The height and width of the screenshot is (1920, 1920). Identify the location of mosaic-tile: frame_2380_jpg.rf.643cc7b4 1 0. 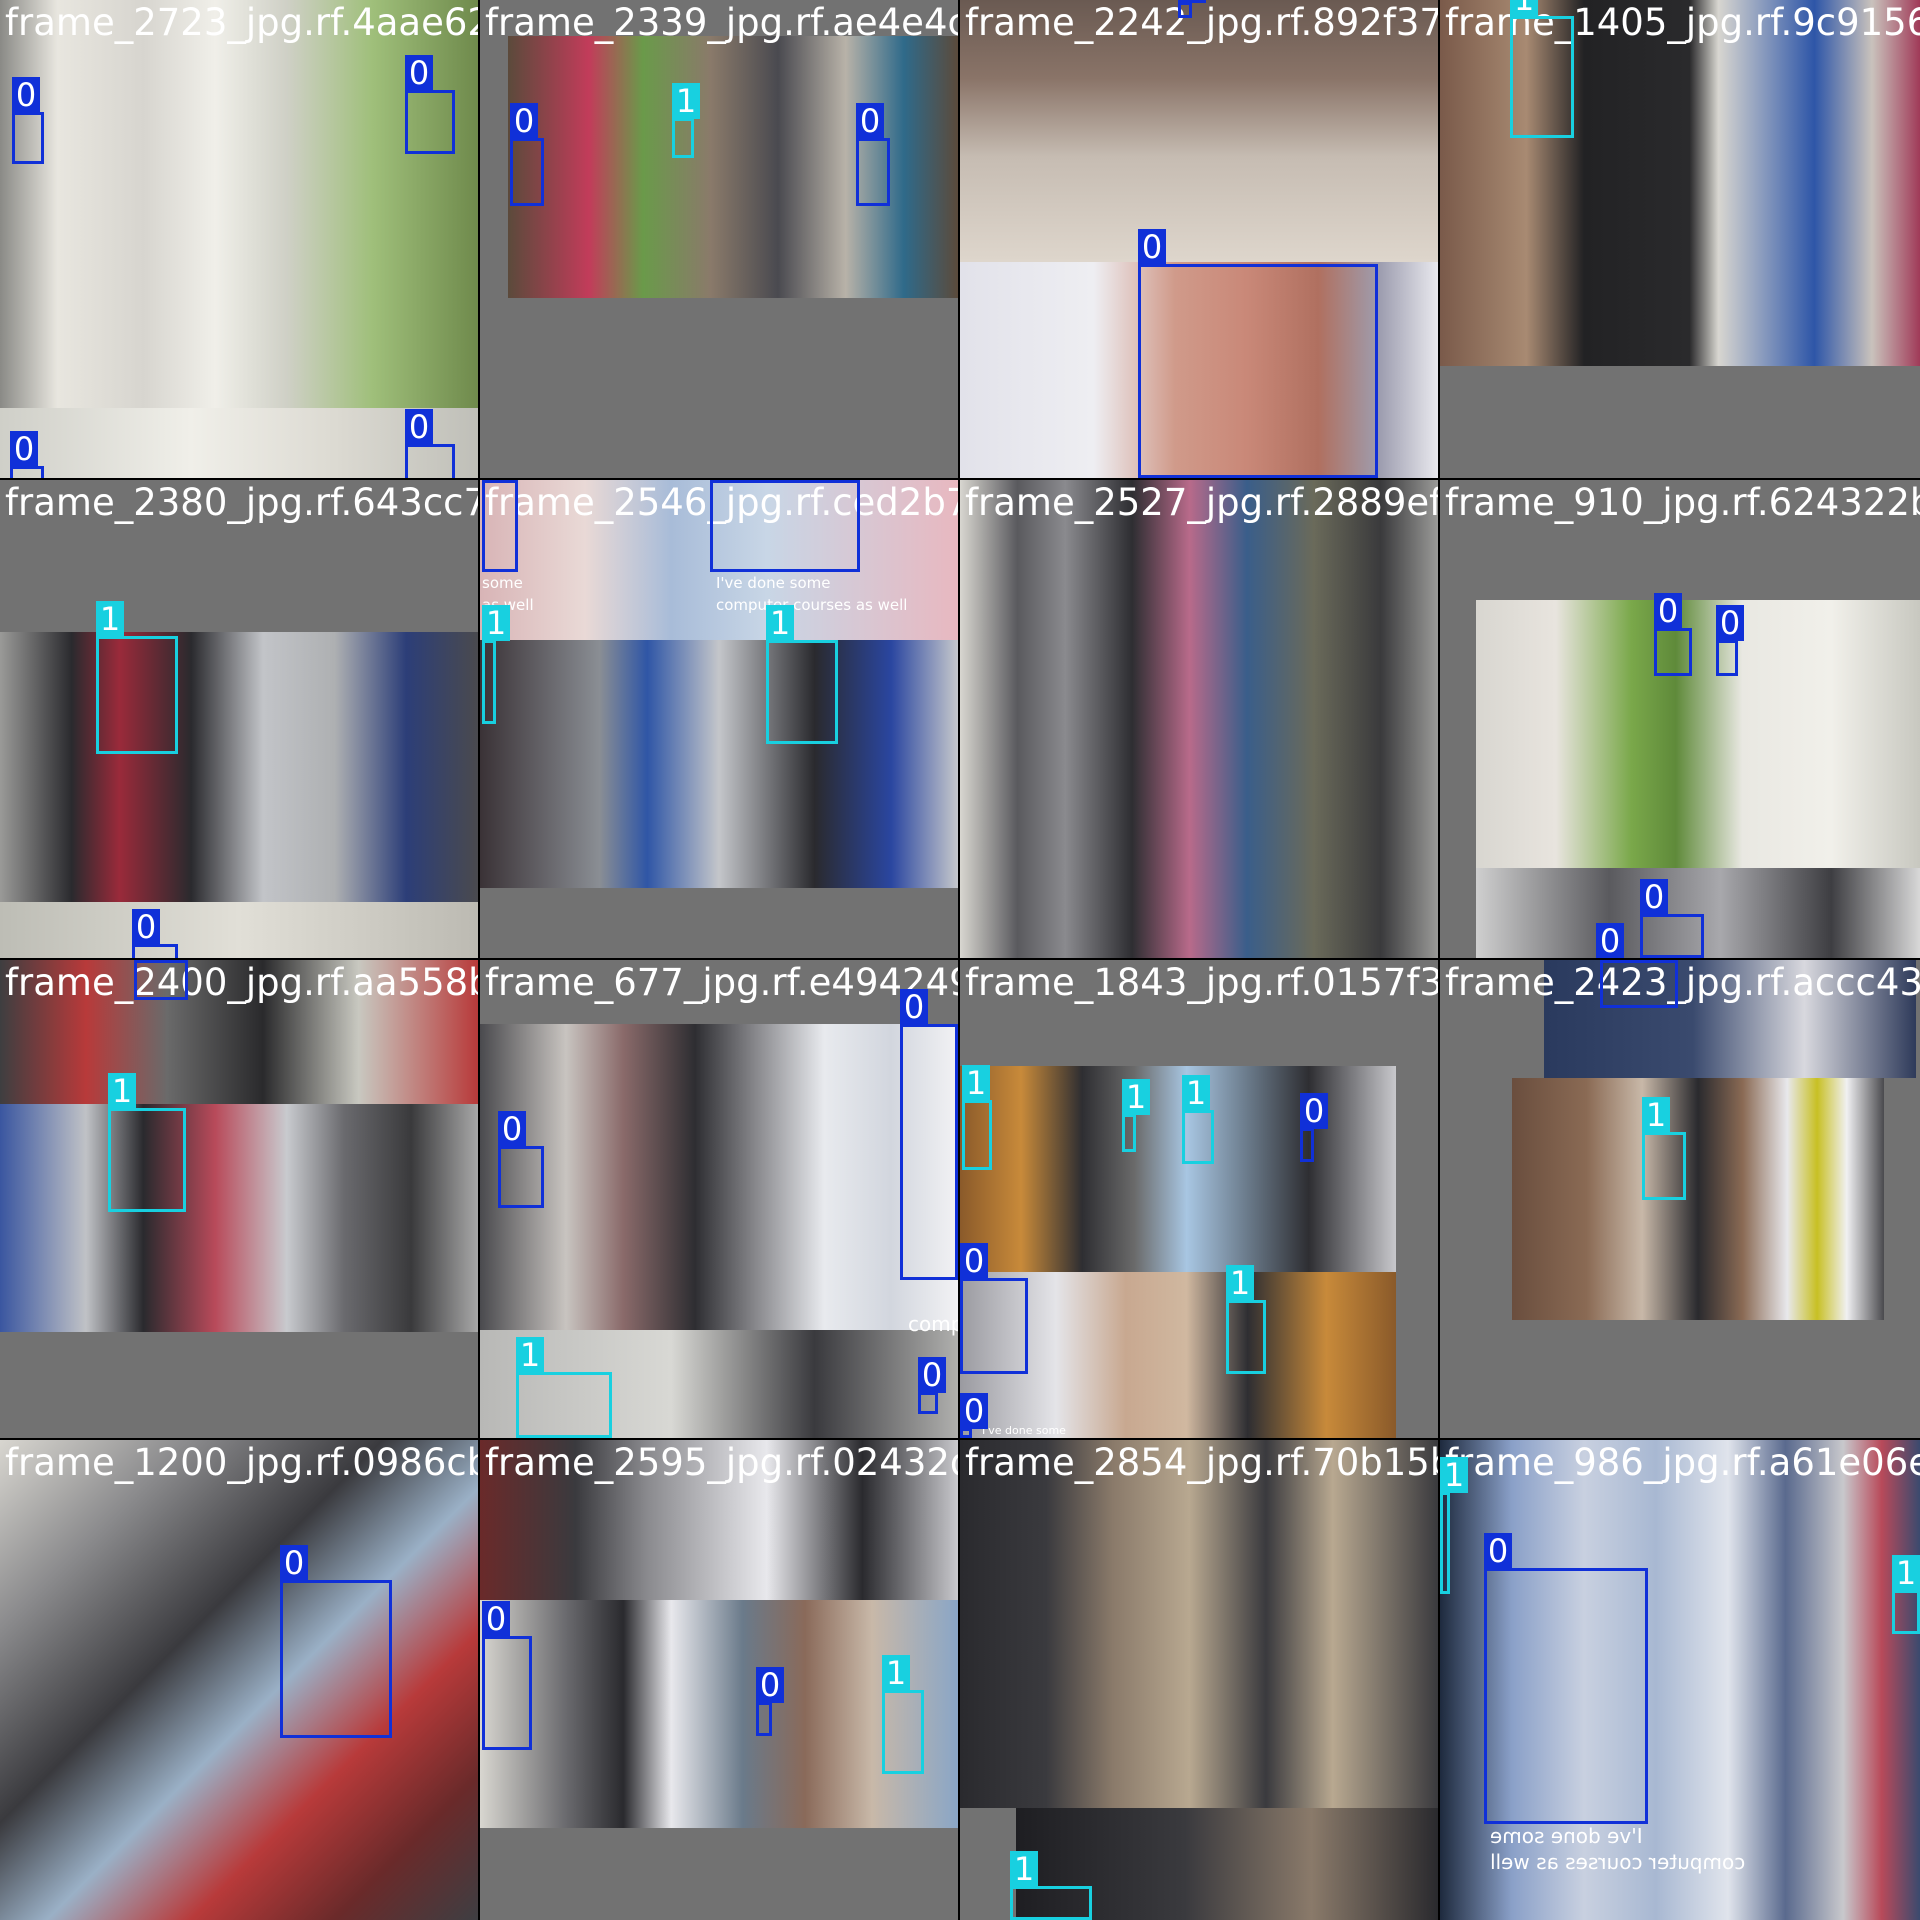
(239, 719).